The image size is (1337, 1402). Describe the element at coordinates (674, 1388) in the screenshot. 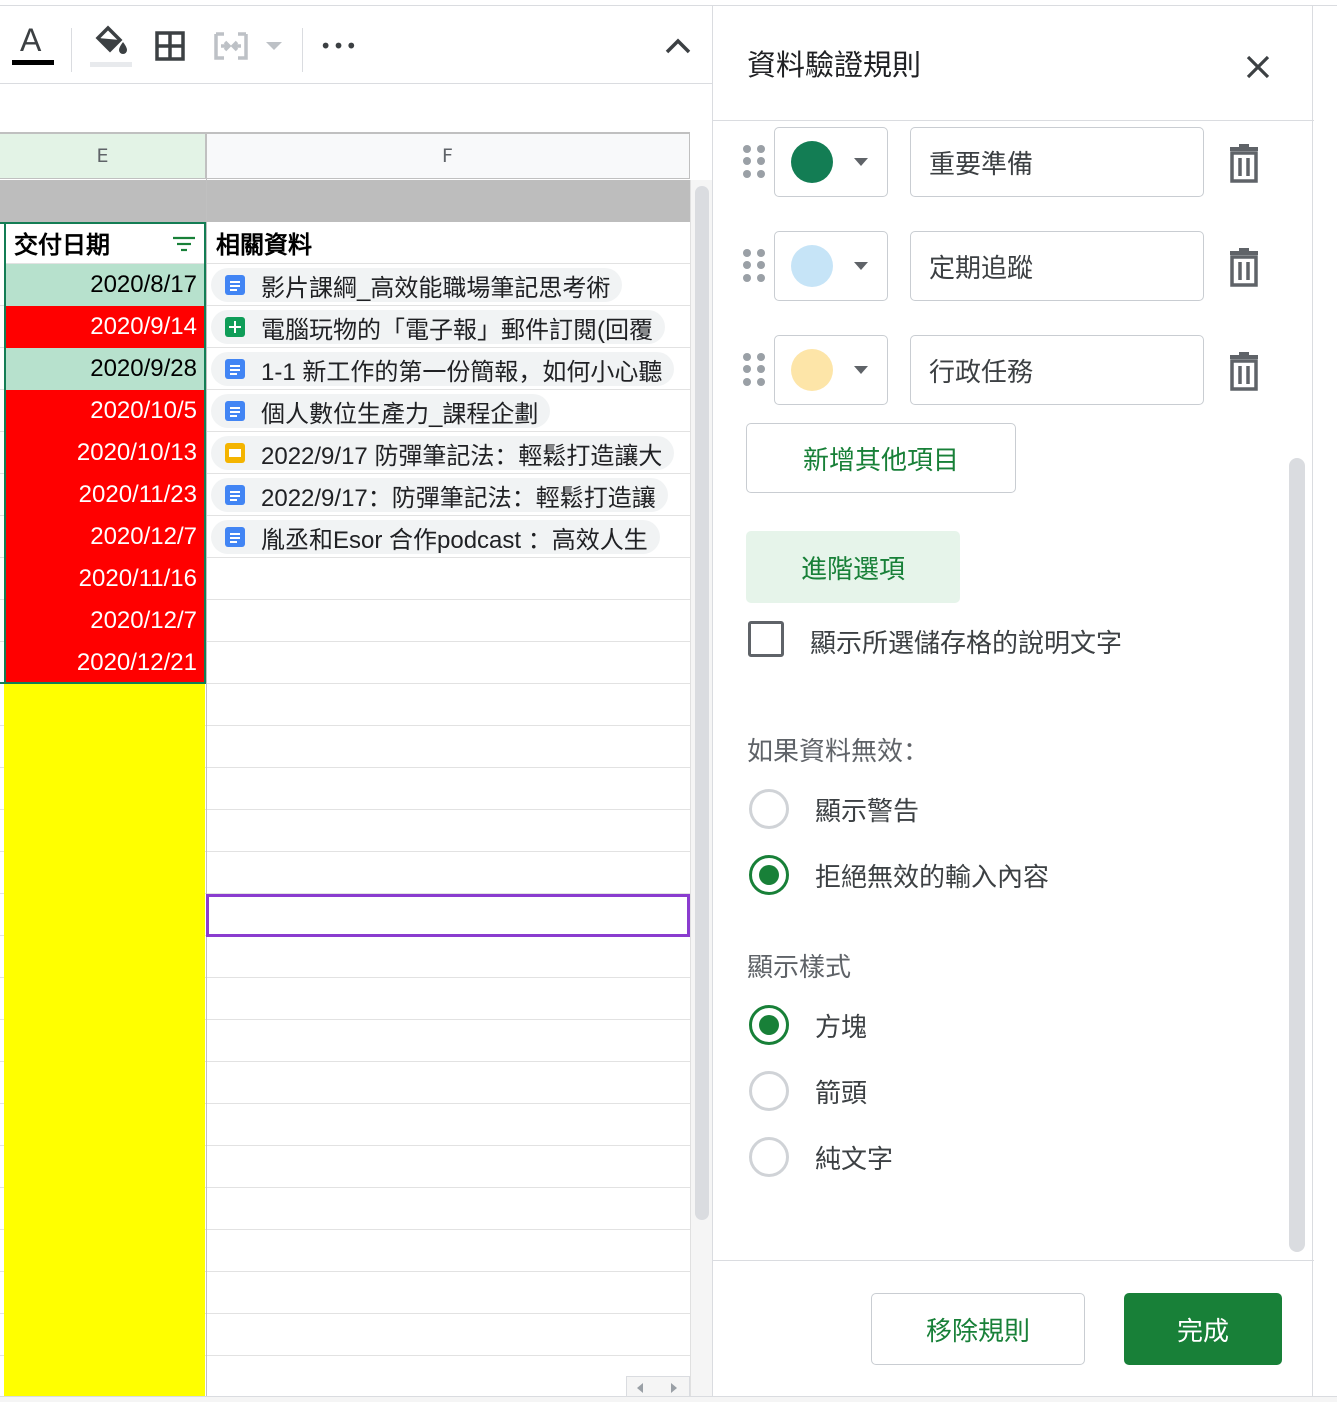

I see `scroll-right-arrow-icon` at that location.